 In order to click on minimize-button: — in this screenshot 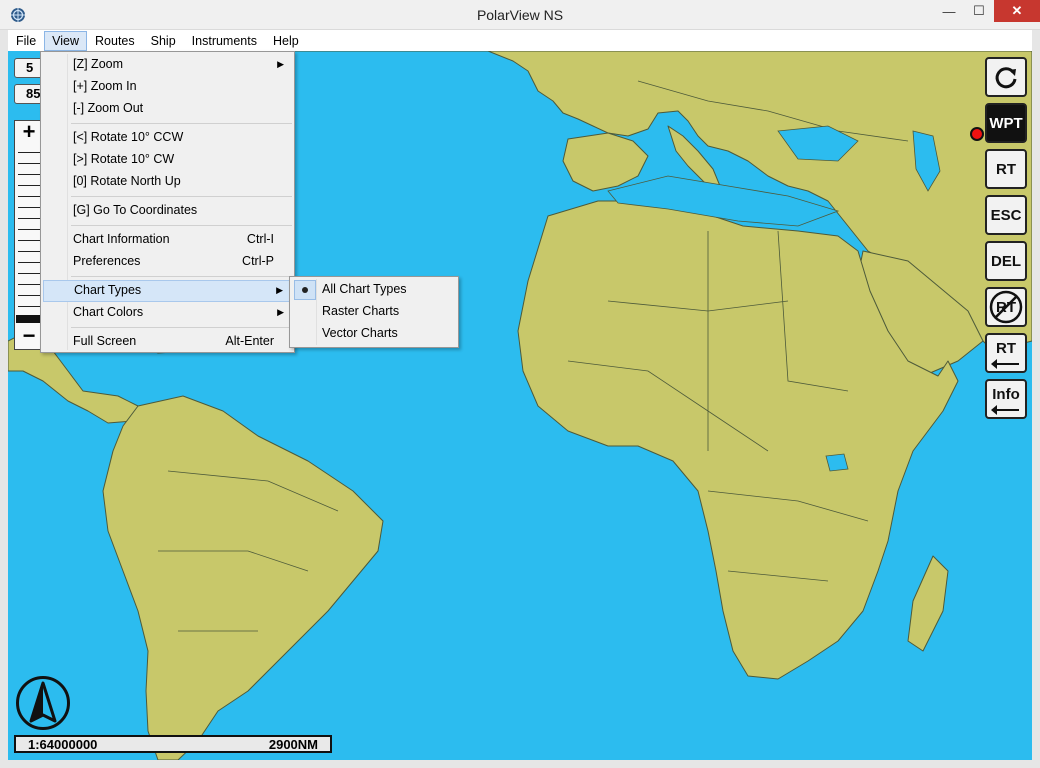, I will do `click(949, 11)`.